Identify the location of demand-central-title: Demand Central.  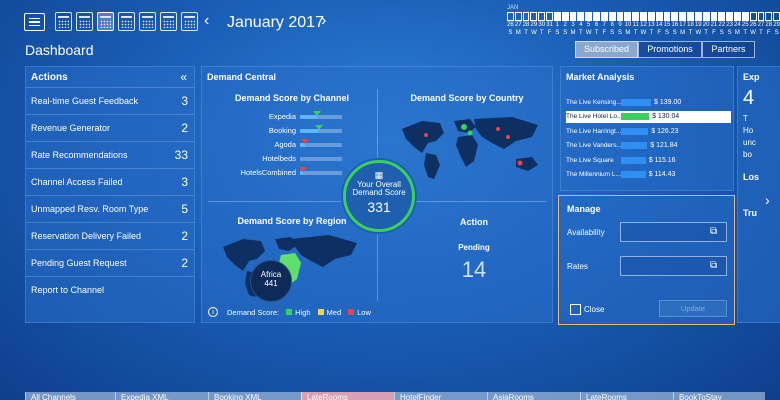
(242, 77).